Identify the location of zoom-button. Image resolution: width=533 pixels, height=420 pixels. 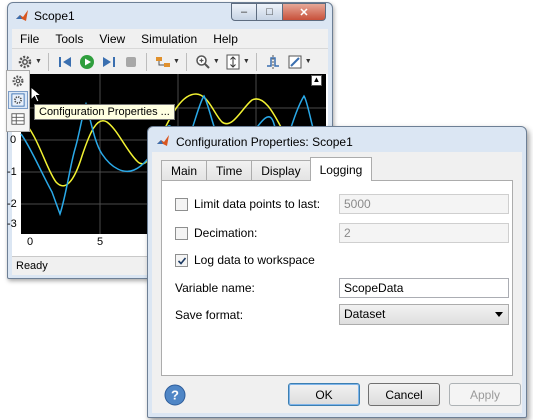
(203, 62).